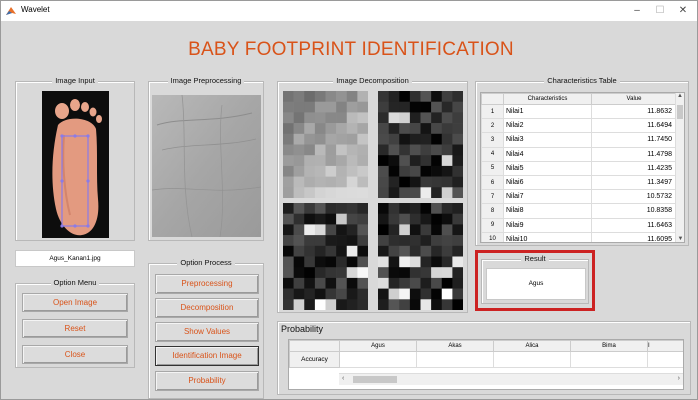 The image size is (698, 400). I want to click on scroll-thumb, so click(680, 112).